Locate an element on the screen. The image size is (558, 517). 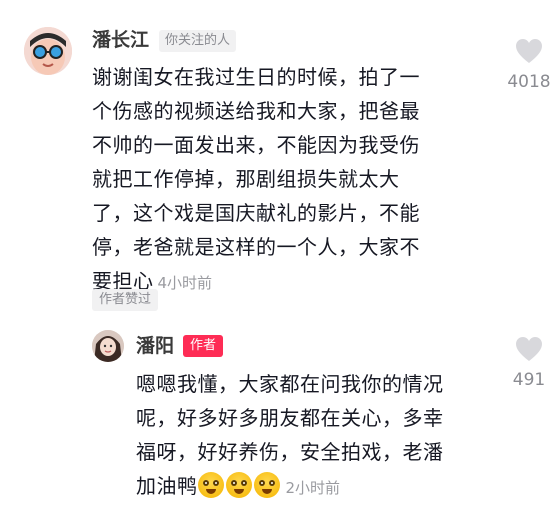
author-liked-badge: 作者赞过 is located at coordinates (125, 300).